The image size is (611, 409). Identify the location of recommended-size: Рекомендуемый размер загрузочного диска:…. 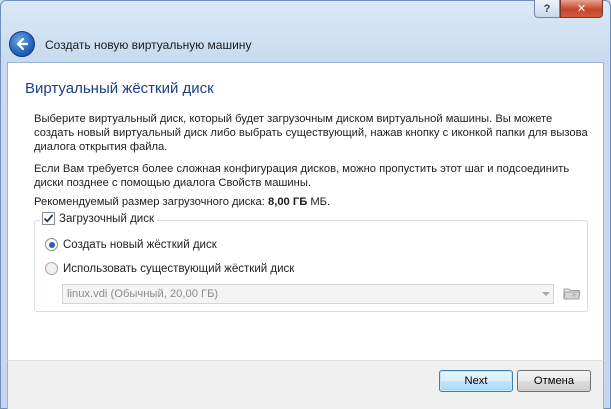
(314, 202).